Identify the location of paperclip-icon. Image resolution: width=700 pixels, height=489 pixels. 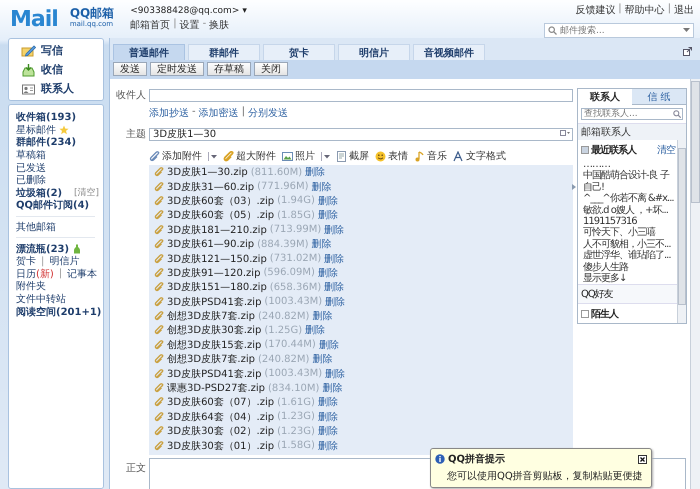
(154, 156).